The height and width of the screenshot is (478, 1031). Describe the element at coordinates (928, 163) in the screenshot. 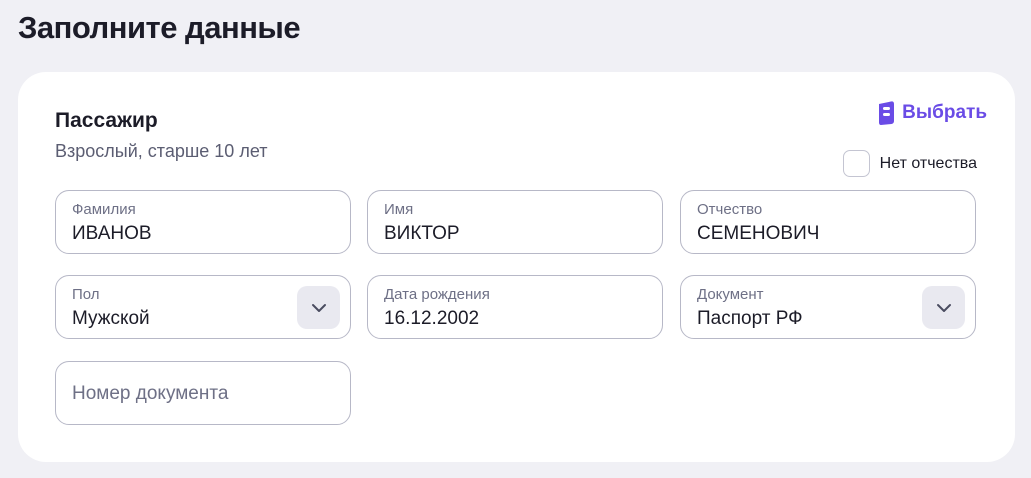

I see `no-patronymic-label: Нет отчества` at that location.